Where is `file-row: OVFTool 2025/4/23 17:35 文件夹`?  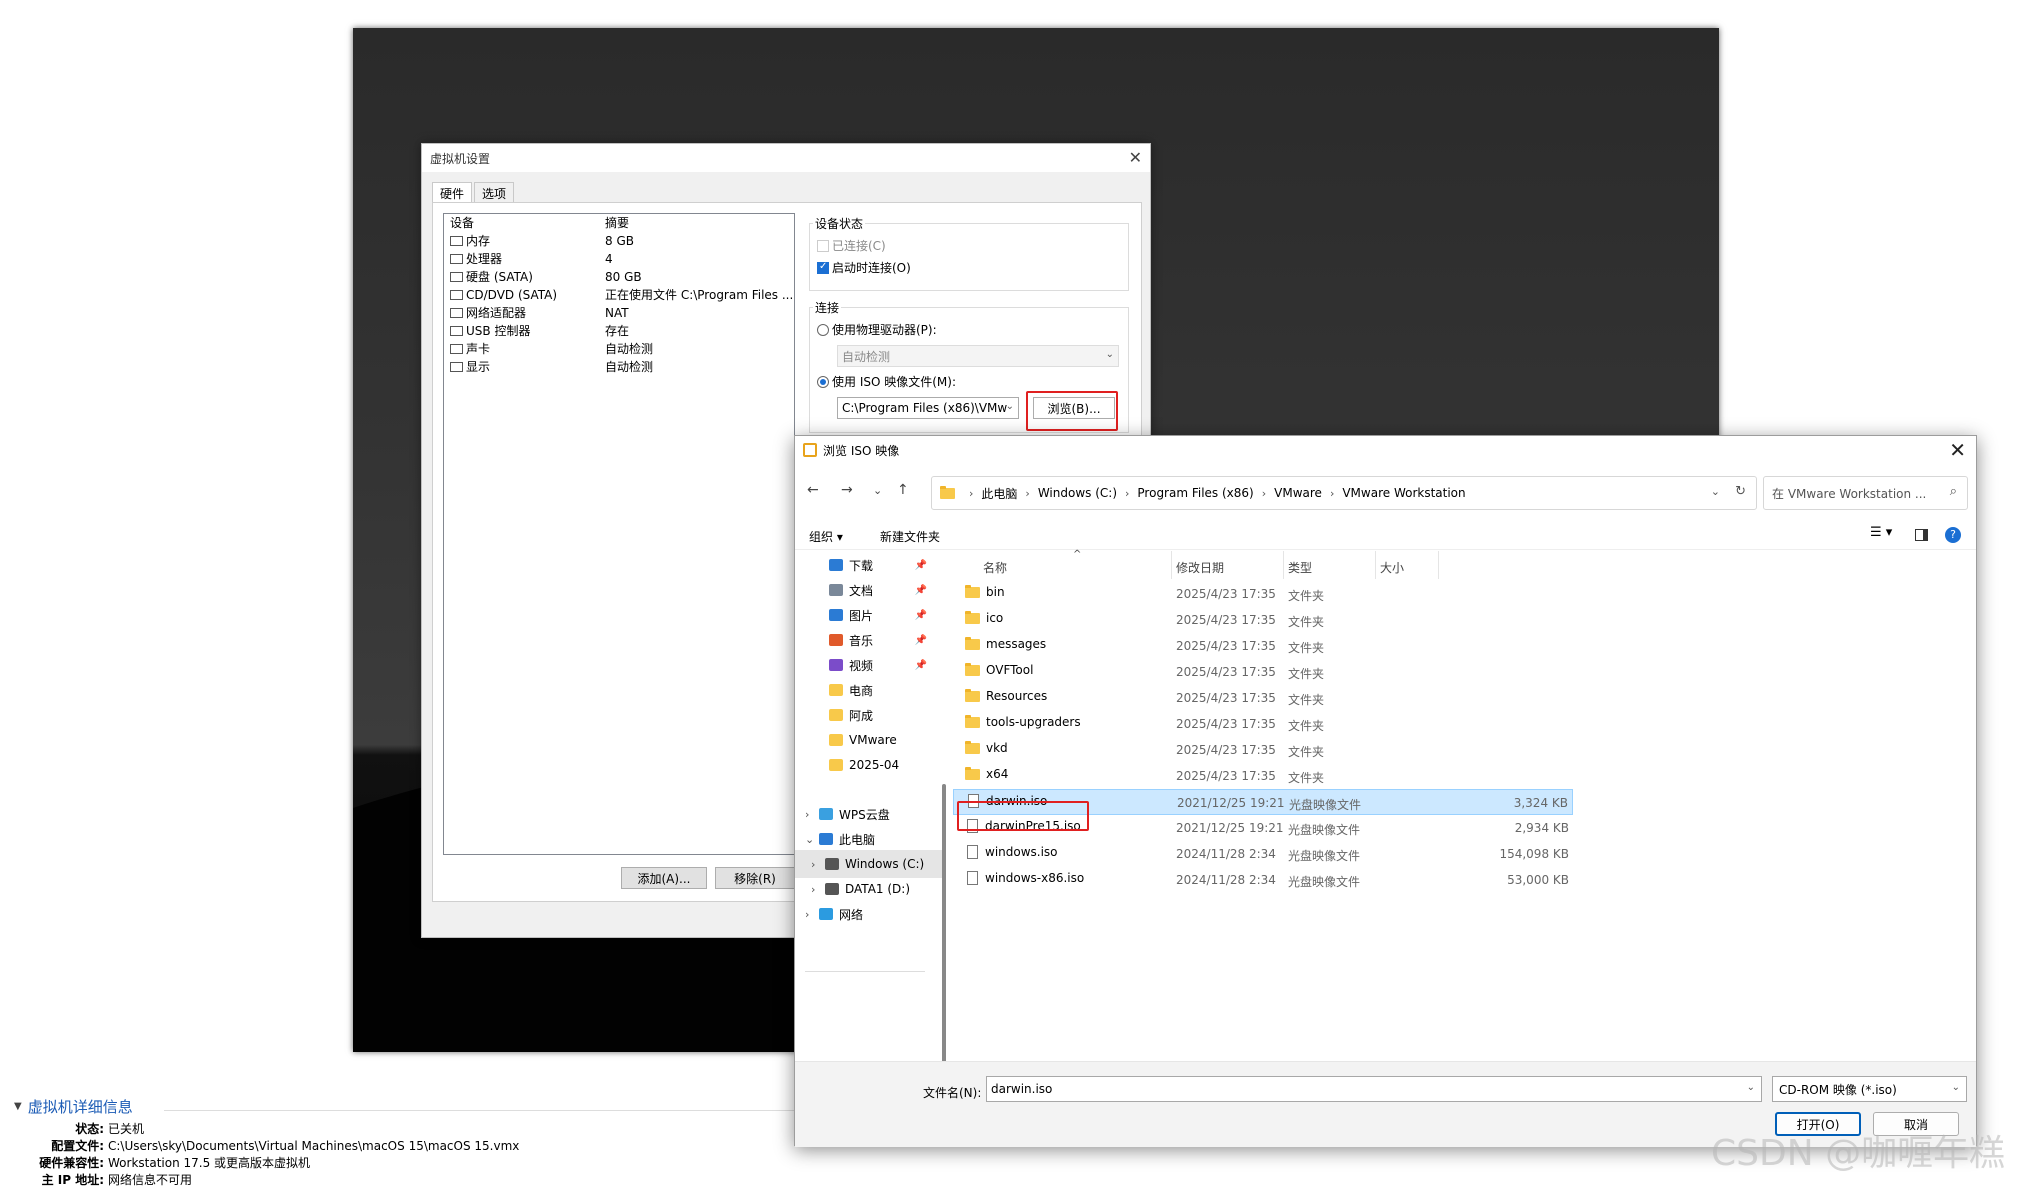
file-row: OVFTool 2025/4/23 17:35 文件夹 is located at coordinates (1263, 672).